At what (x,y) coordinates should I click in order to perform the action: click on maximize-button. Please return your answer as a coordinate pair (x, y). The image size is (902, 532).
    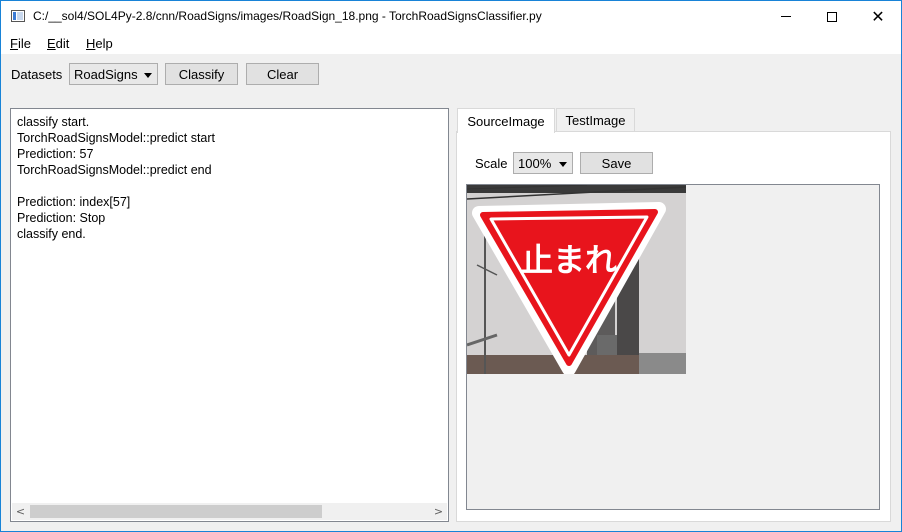
    Looking at the image, I should click on (832, 16).